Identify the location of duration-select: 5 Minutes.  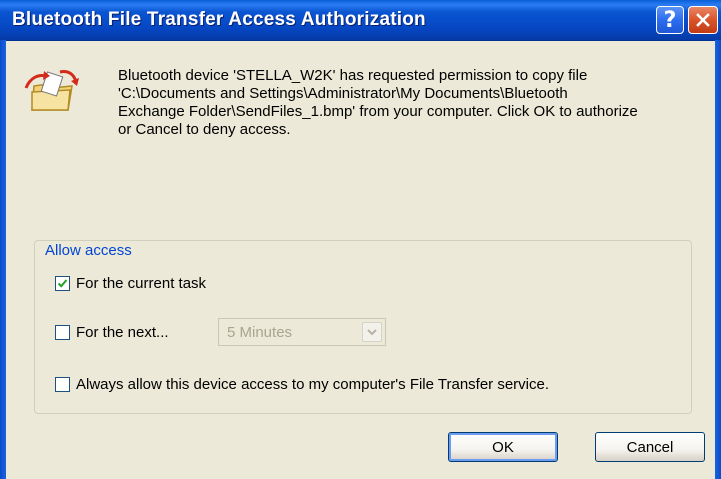
(302, 332).